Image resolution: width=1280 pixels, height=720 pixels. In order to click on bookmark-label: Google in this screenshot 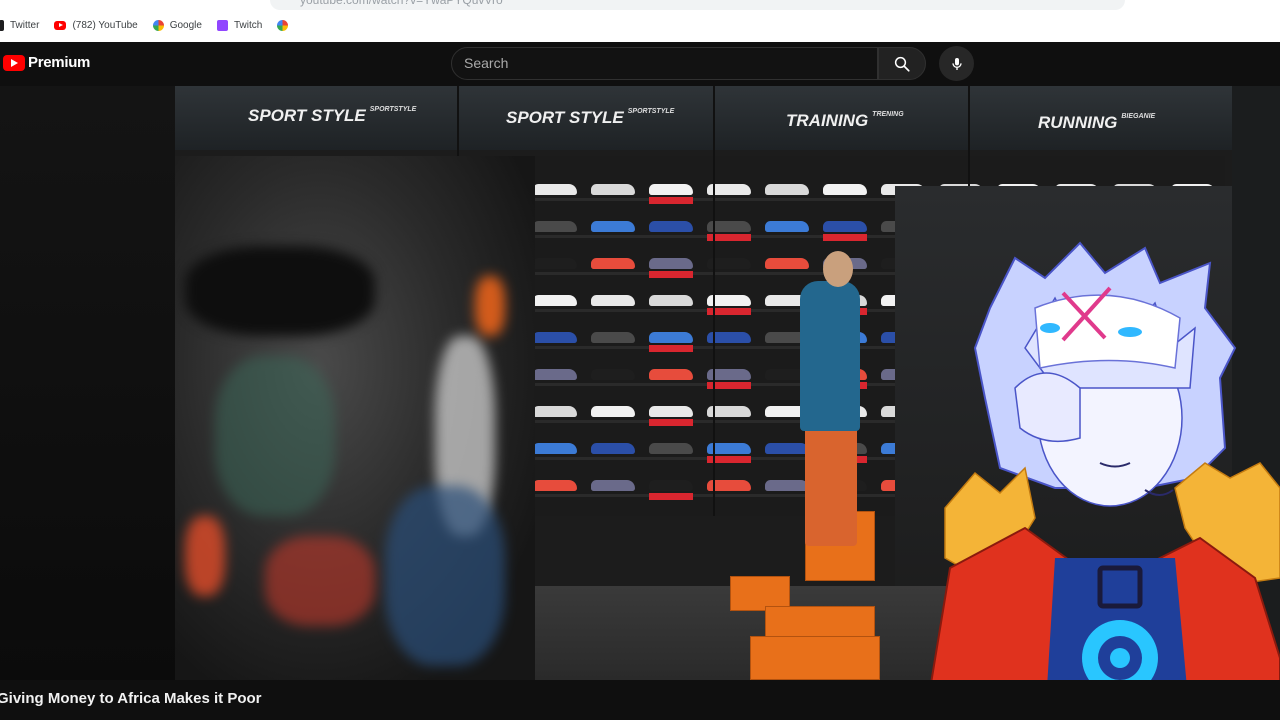, I will do `click(185, 25)`.